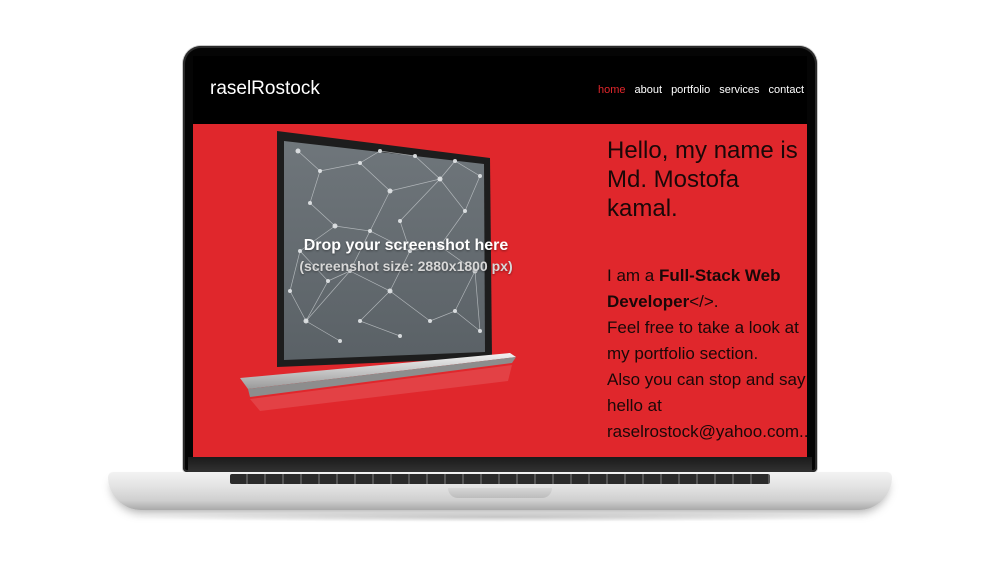  Describe the element at coordinates (786, 90) in the screenshot. I see `nav-contact: contact` at that location.